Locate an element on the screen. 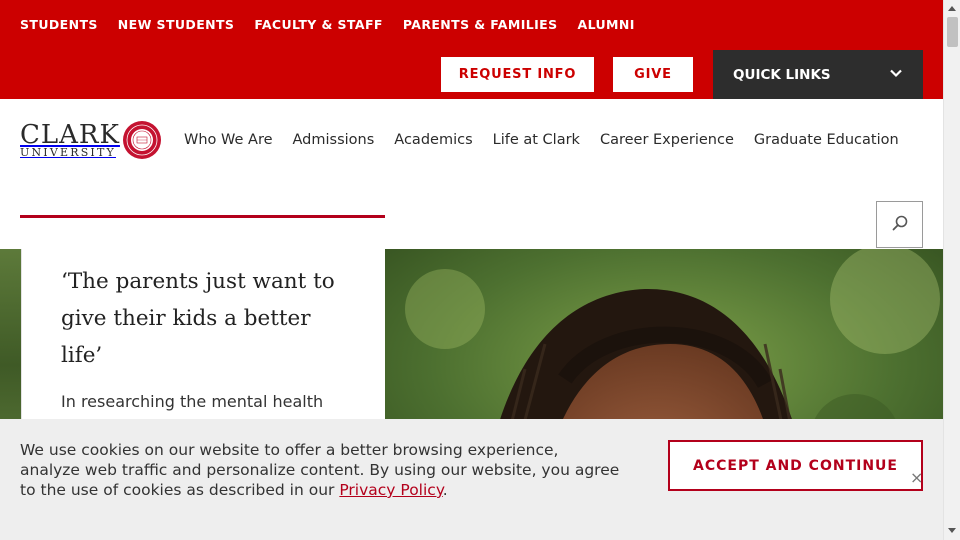 The width and height of the screenshot is (960, 540). logo-wordmark: CLARK UNIVERSITY is located at coordinates (70, 140).